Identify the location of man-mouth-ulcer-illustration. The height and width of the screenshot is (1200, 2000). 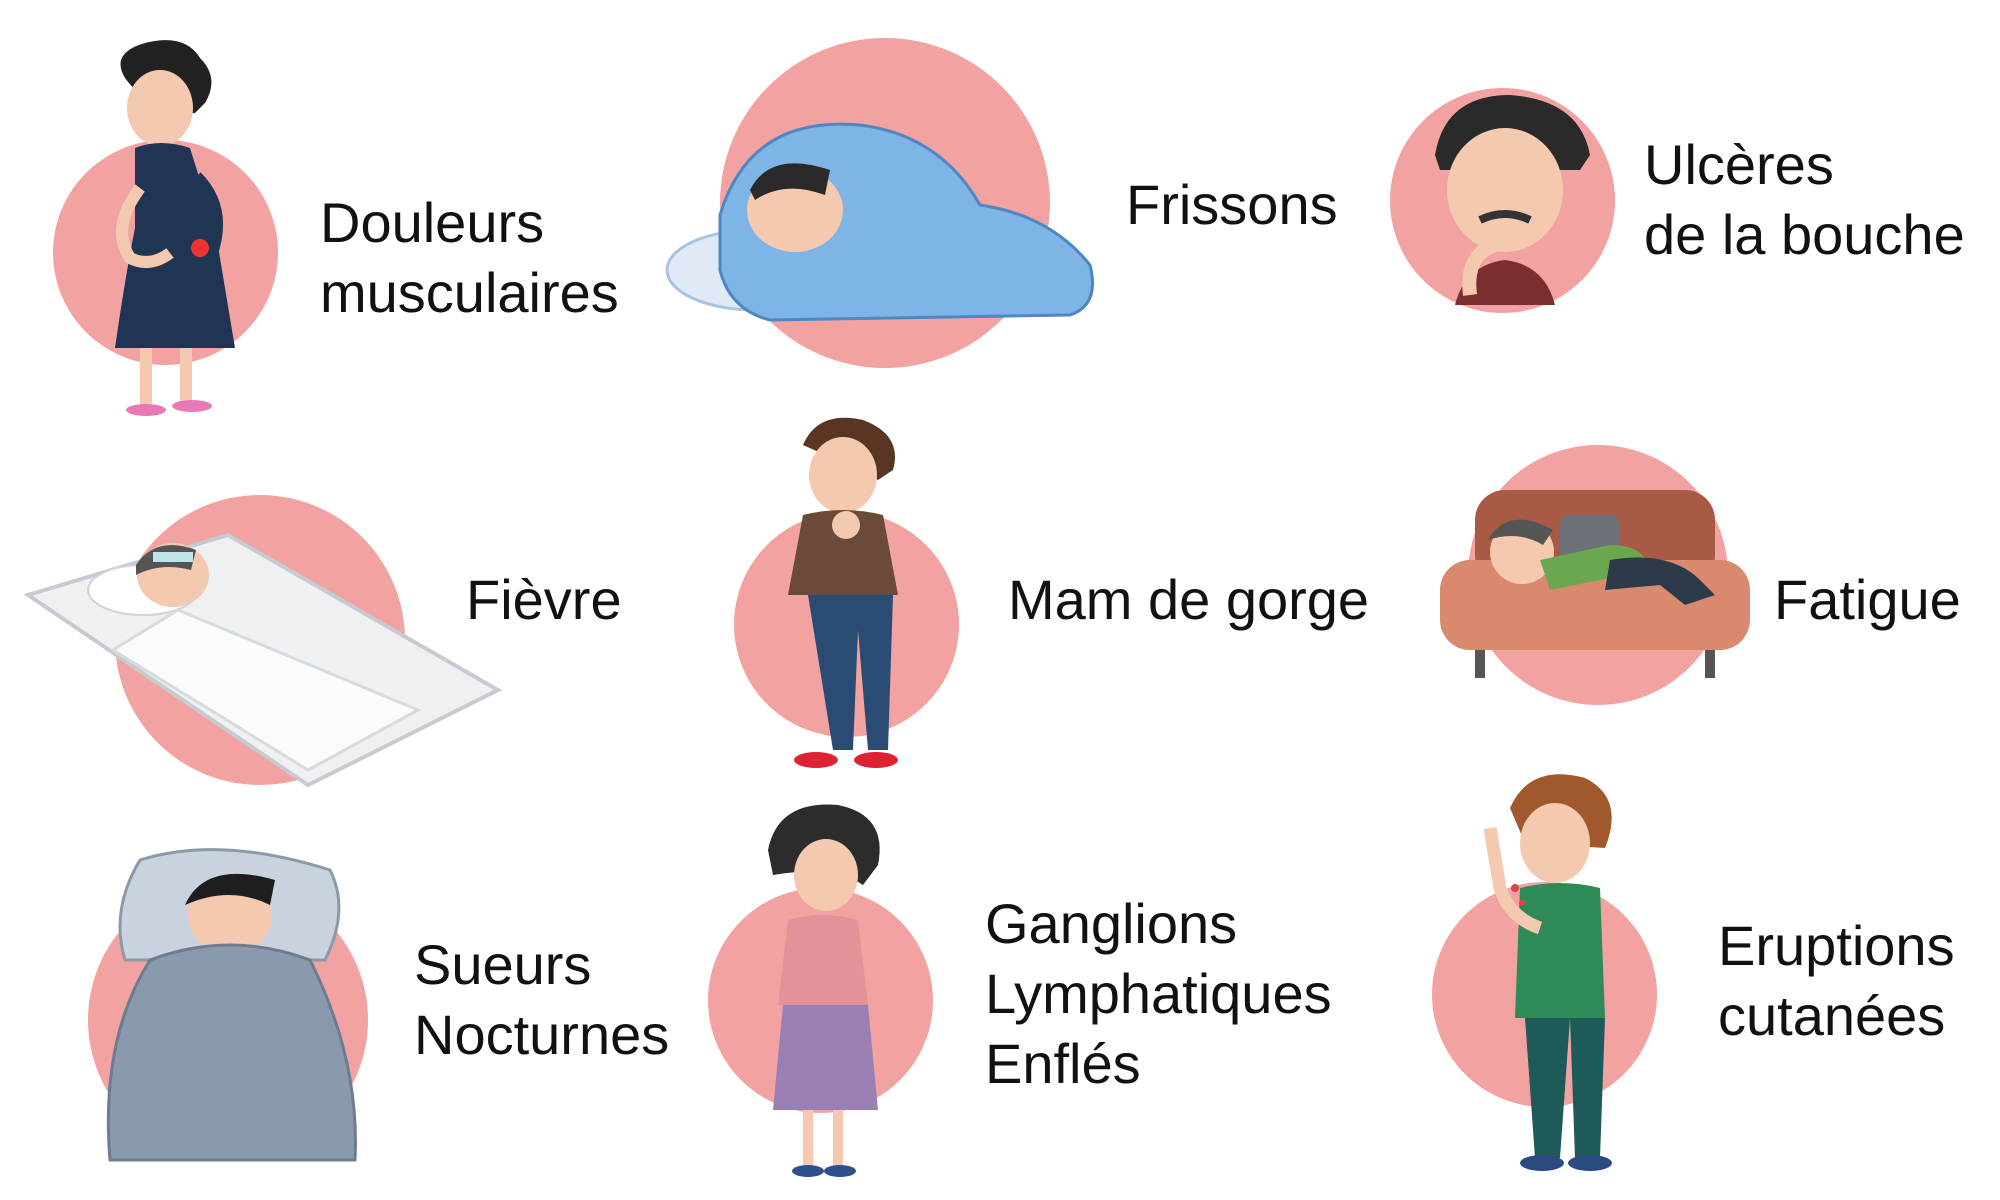
(1512, 200).